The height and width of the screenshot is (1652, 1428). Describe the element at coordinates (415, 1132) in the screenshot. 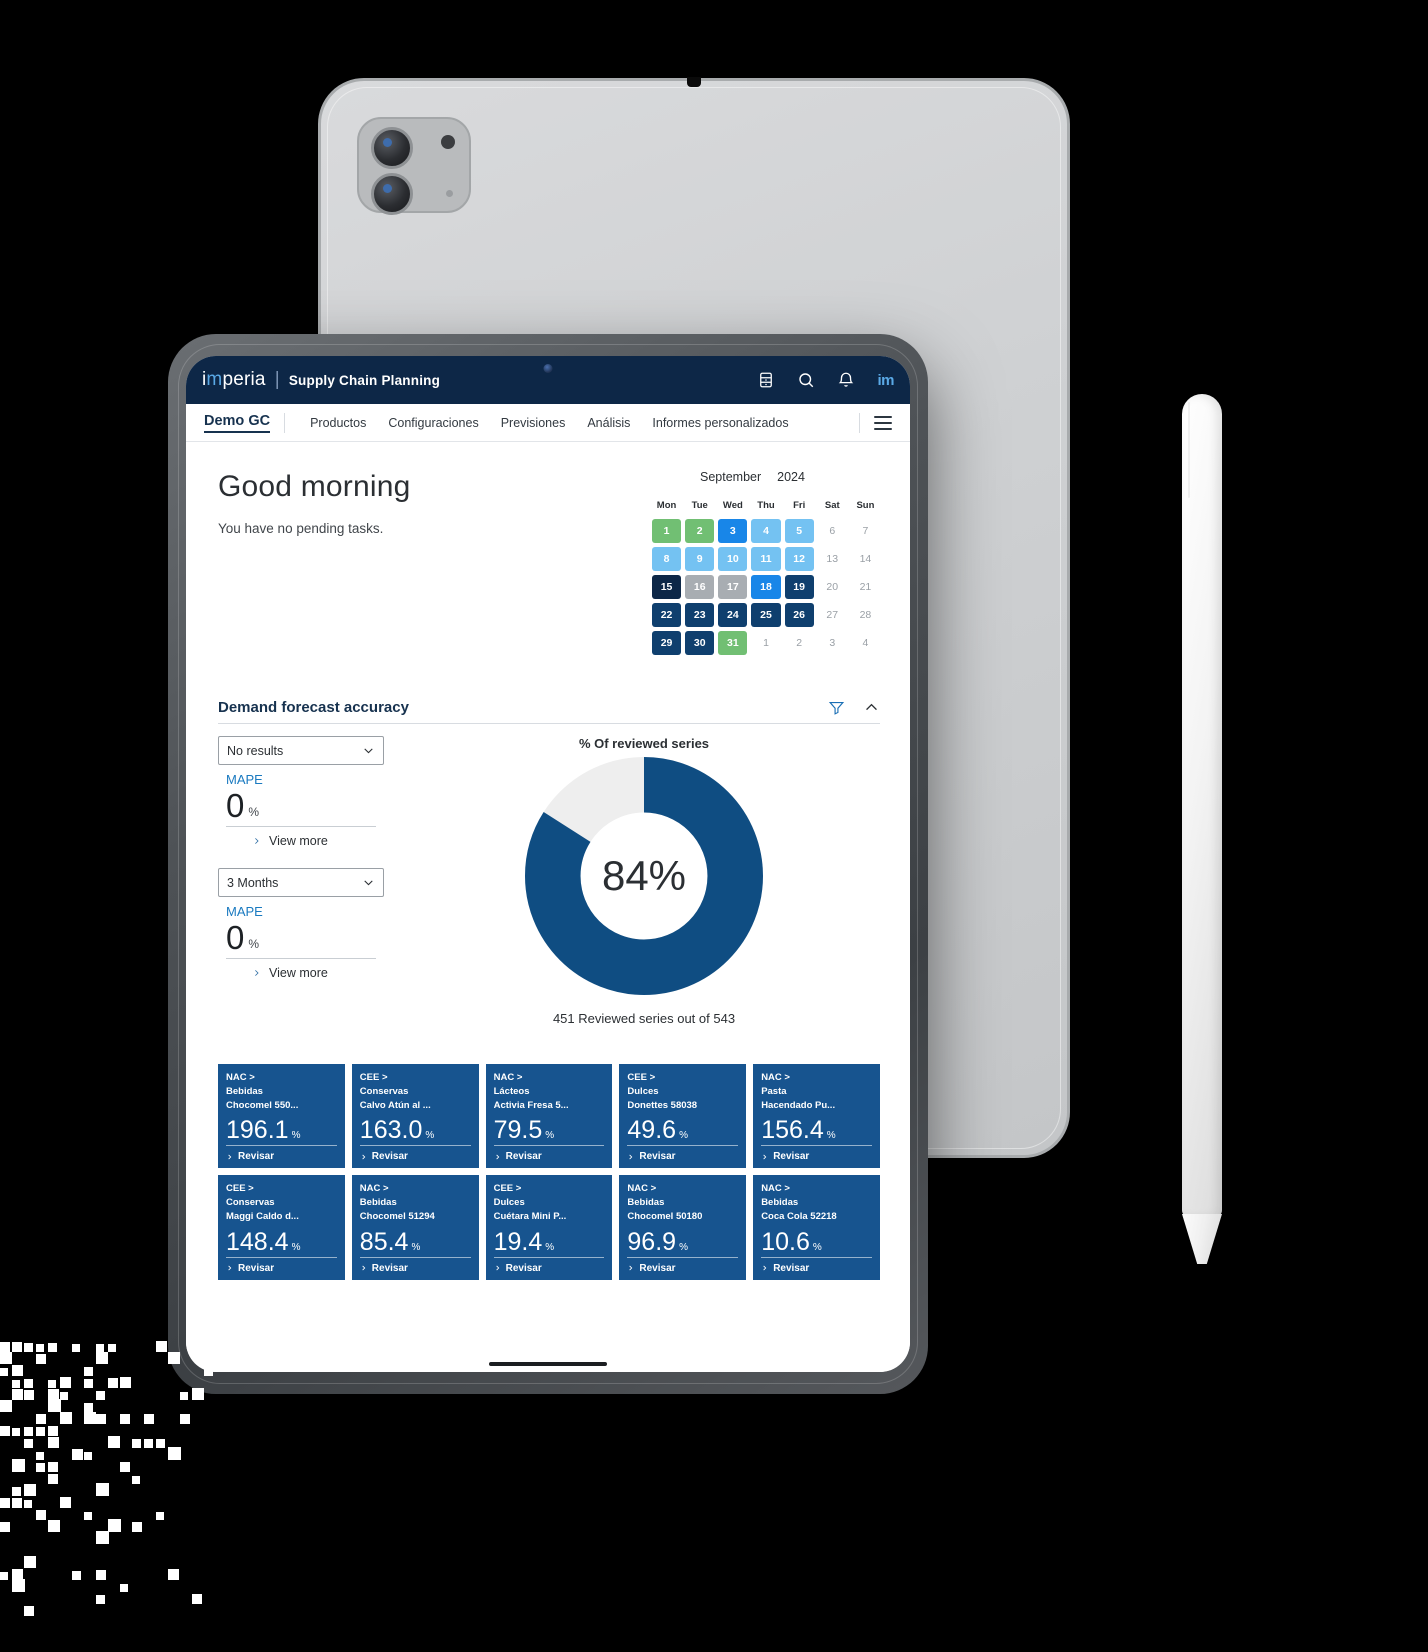

I see `card-value-row: 163.0%` at that location.